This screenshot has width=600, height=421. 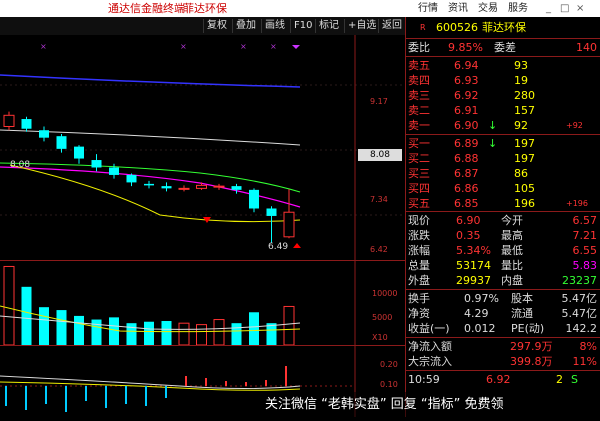 What do you see at coordinates (548, 8) in the screenshot?
I see `minimize-icon: _` at bounding box center [548, 8].